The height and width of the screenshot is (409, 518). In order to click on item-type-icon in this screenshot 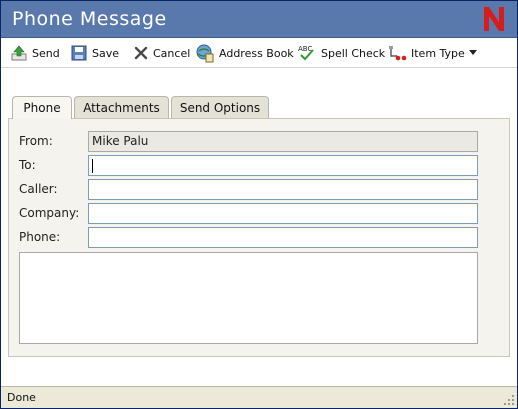, I will do `click(398, 53)`.